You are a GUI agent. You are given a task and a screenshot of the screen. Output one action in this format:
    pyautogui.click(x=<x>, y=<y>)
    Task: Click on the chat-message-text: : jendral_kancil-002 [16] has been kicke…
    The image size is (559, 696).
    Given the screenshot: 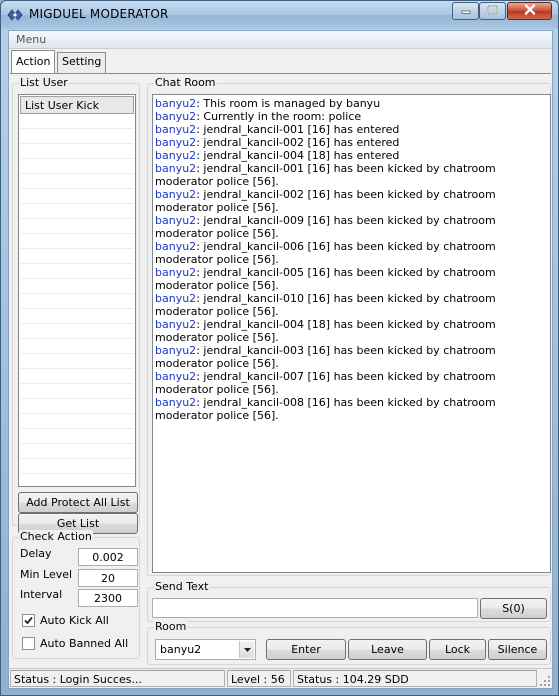 What is the action you would take?
    pyautogui.click(x=327, y=201)
    